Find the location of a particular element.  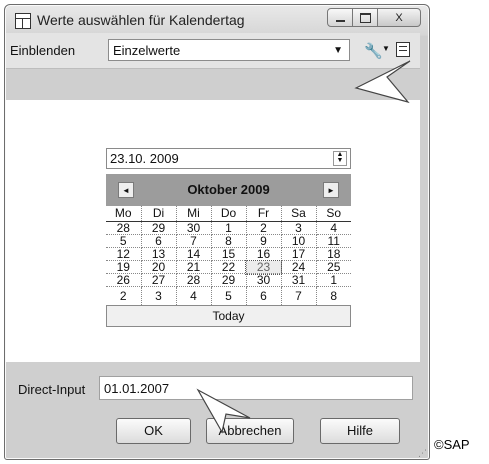

day-cell: 24 is located at coordinates (299, 267).